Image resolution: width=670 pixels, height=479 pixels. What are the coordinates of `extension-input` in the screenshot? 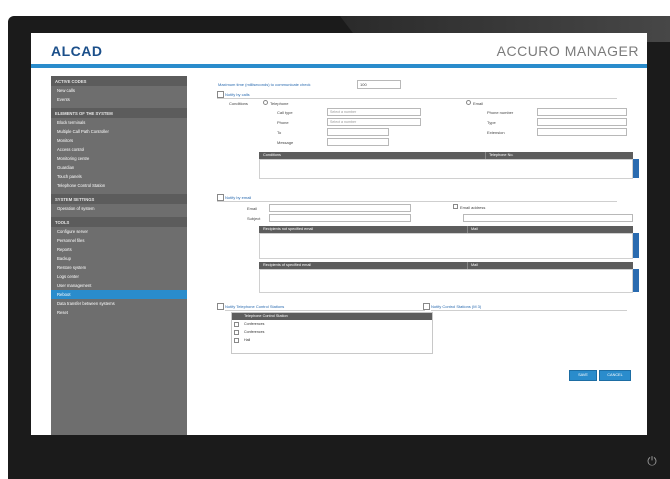 It's located at (582, 132).